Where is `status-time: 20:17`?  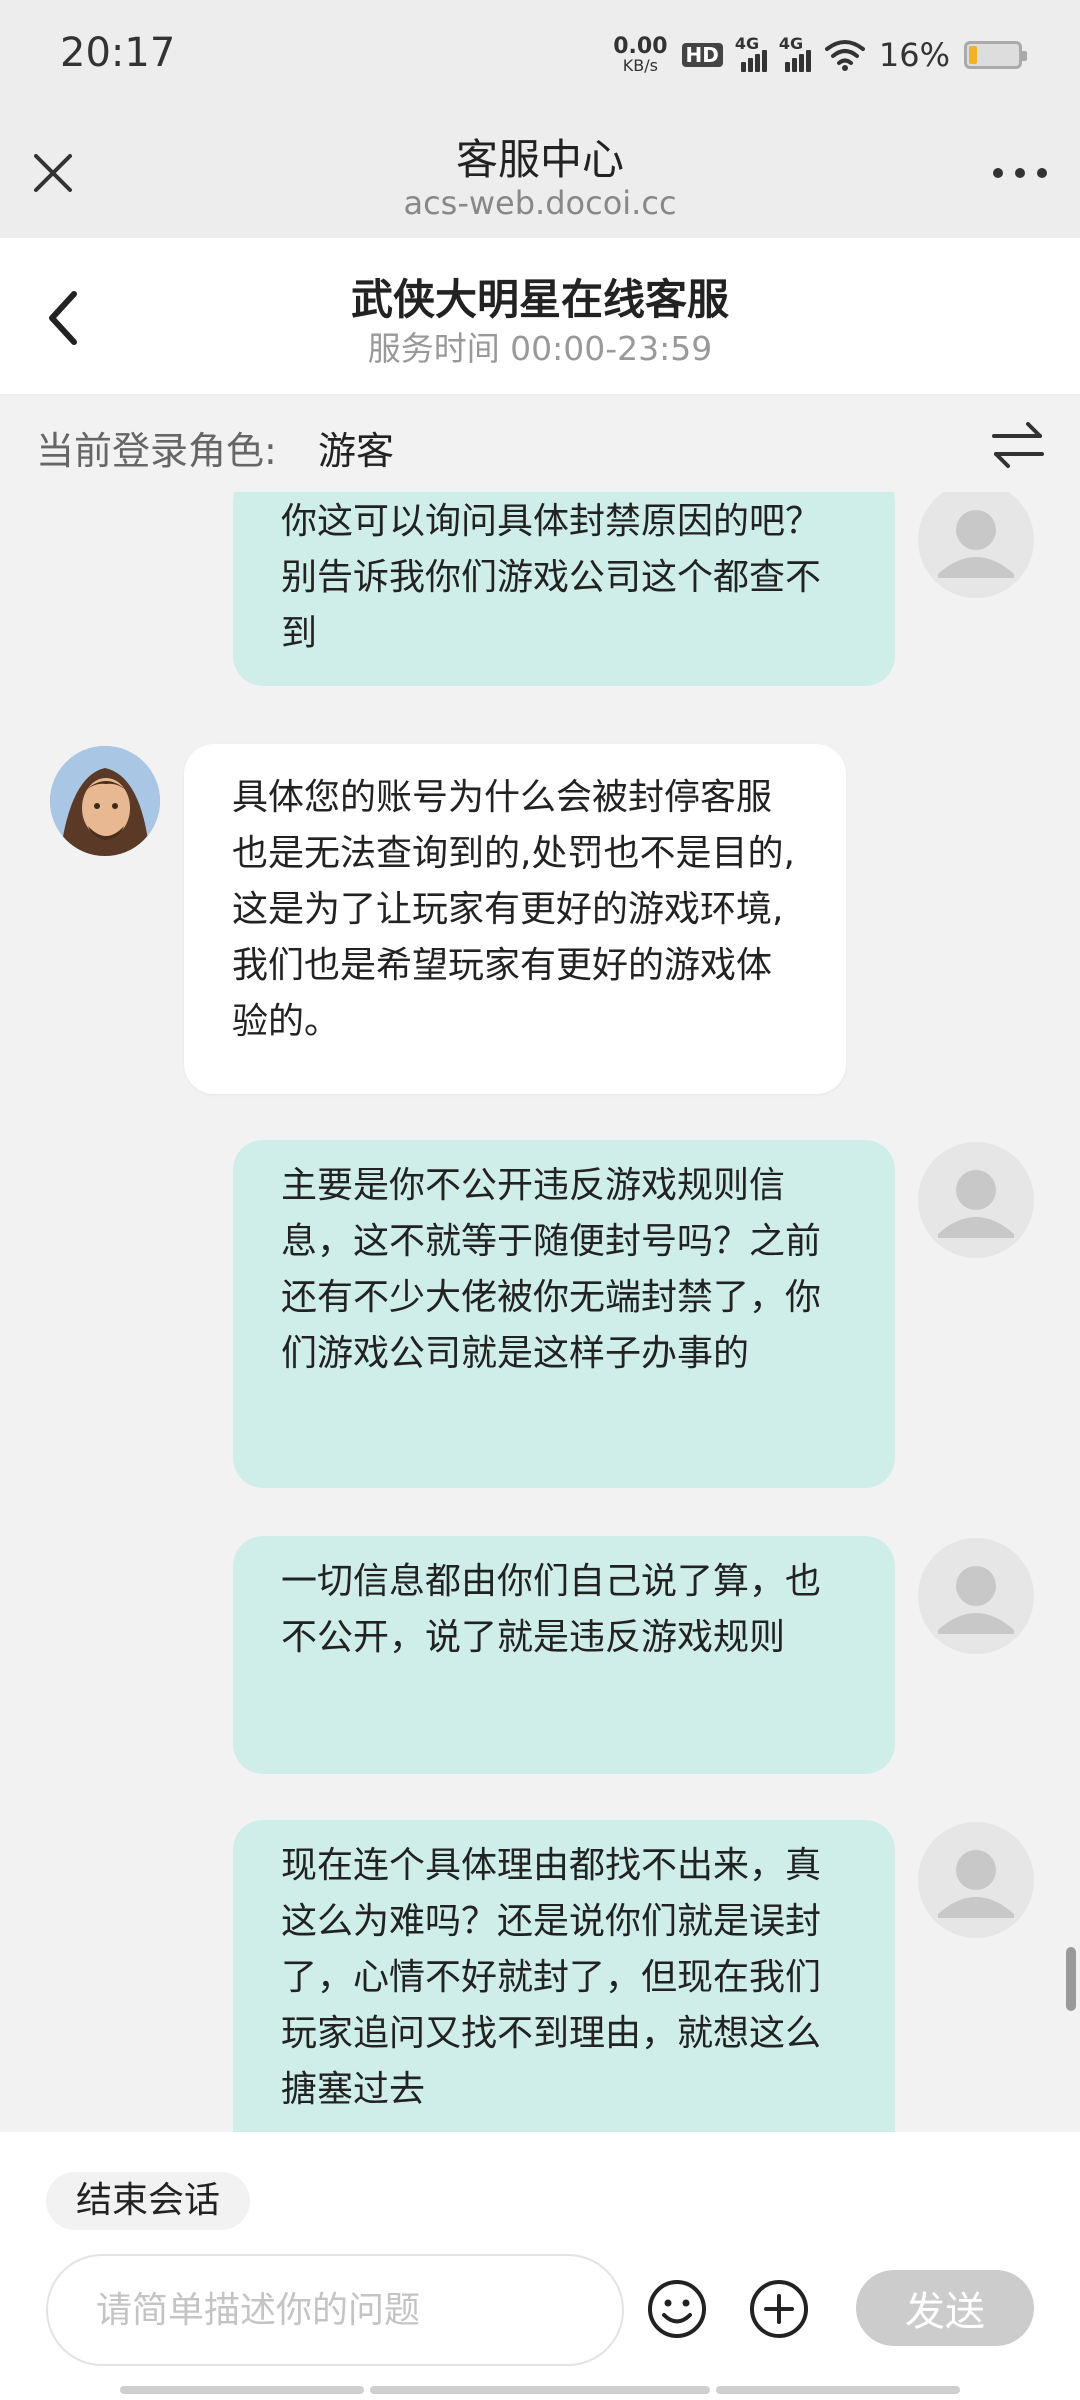
status-time: 20:17 is located at coordinates (118, 53).